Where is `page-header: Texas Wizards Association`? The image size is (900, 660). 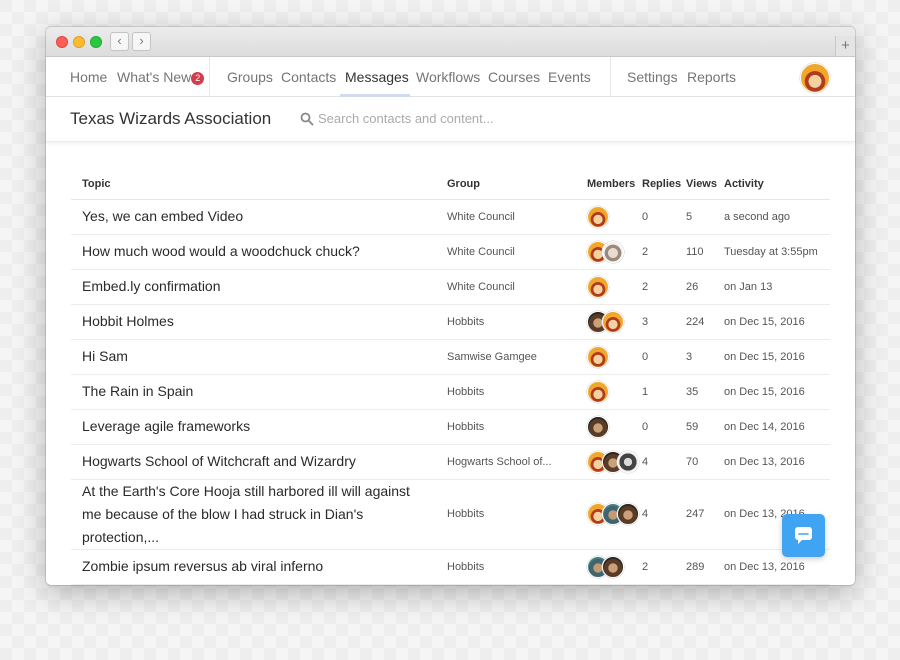 page-header: Texas Wizards Association is located at coordinates (450, 119).